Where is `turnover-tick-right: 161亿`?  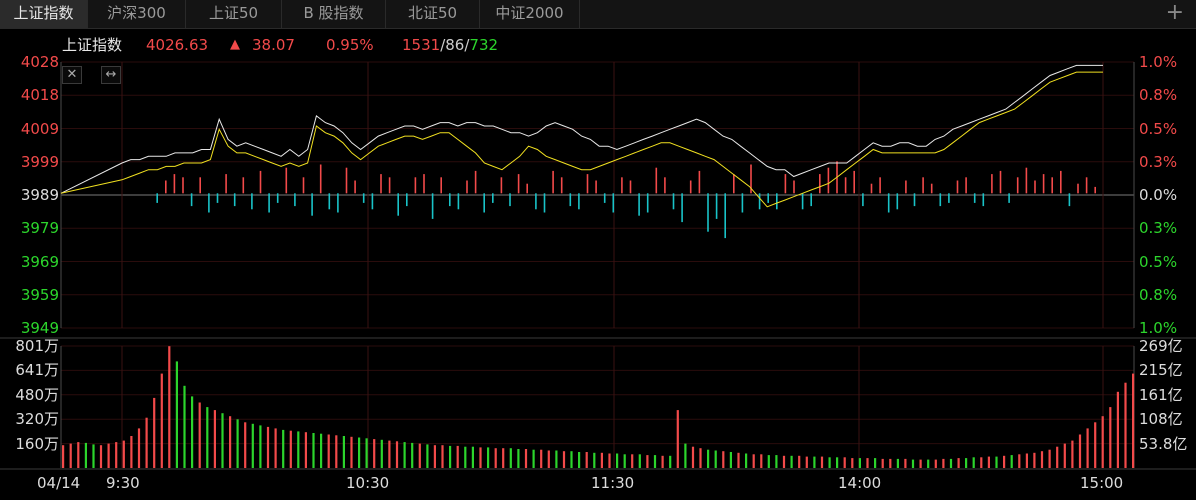
turnover-tick-right: 161亿 is located at coordinates (1161, 394).